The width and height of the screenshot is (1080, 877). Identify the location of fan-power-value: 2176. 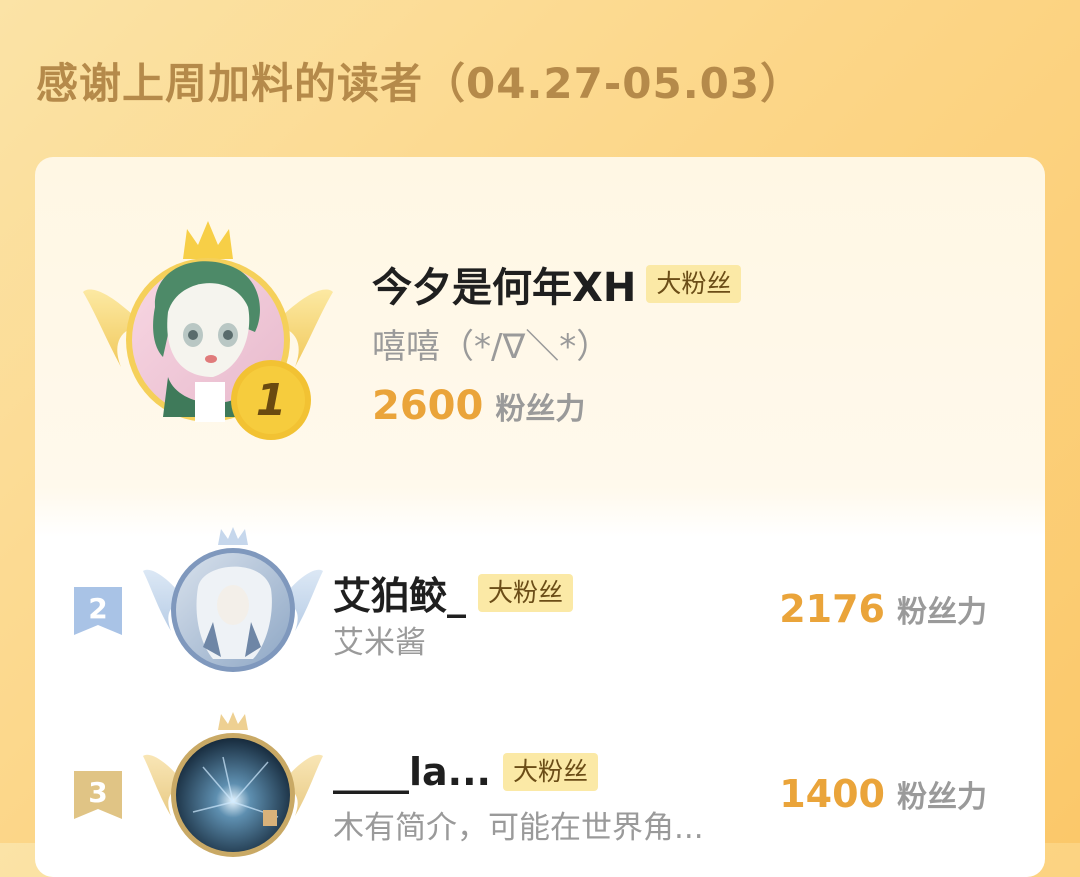
(832, 609).